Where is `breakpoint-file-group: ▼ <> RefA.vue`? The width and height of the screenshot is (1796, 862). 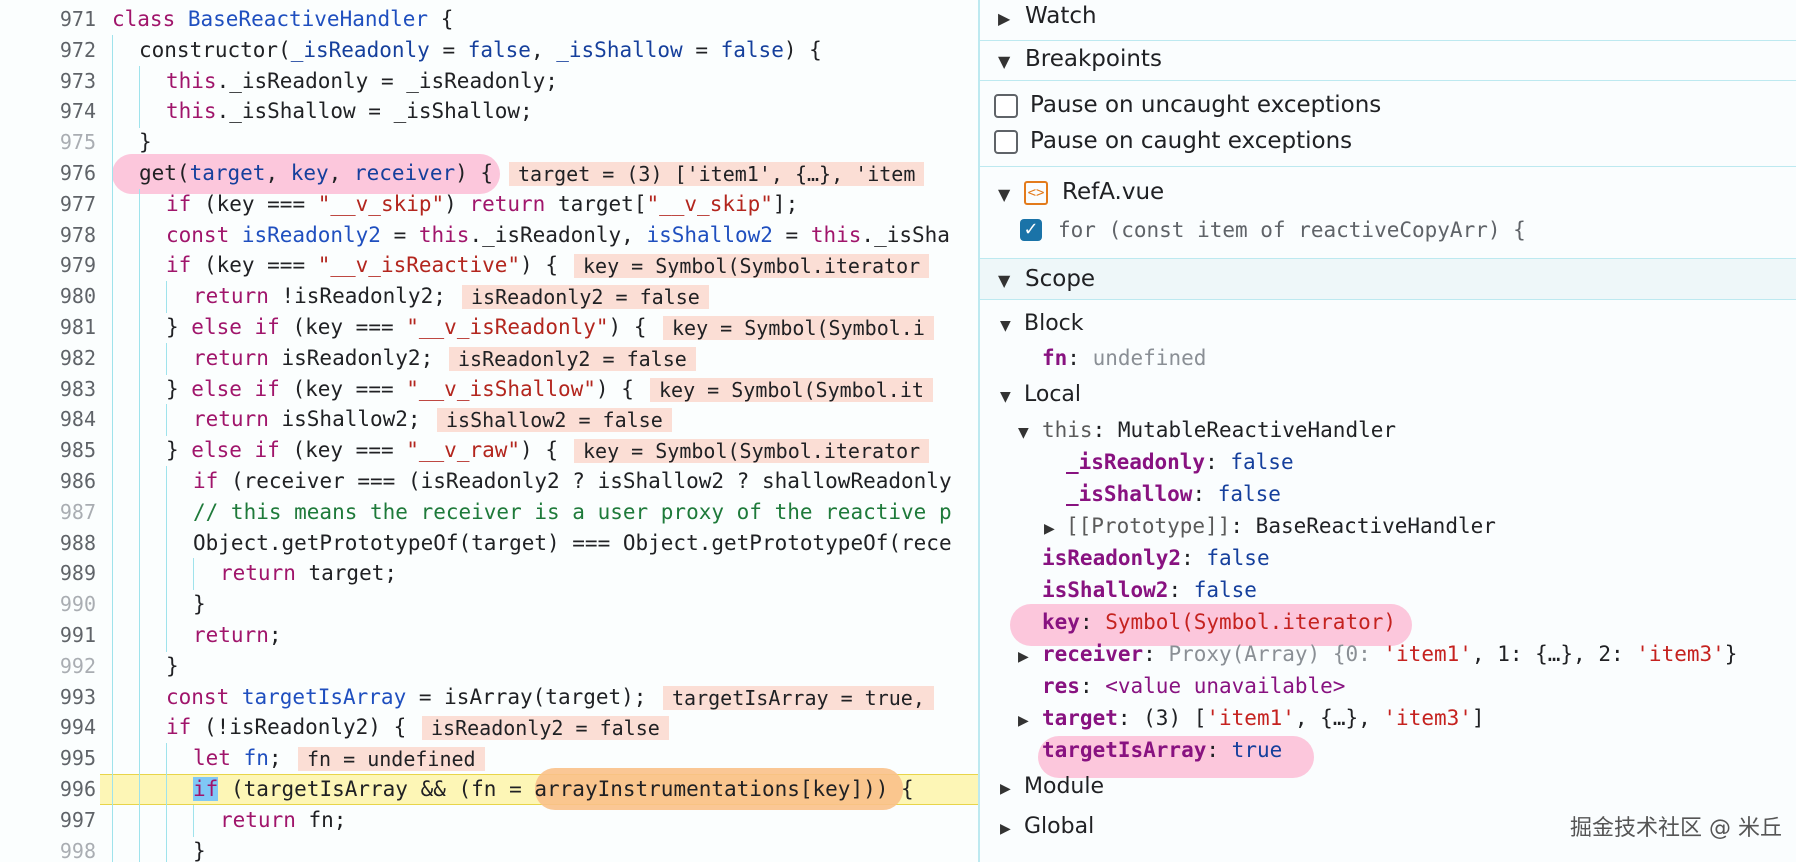
breakpoint-file-group: ▼ <> RefA.vue is located at coordinates (1388, 193).